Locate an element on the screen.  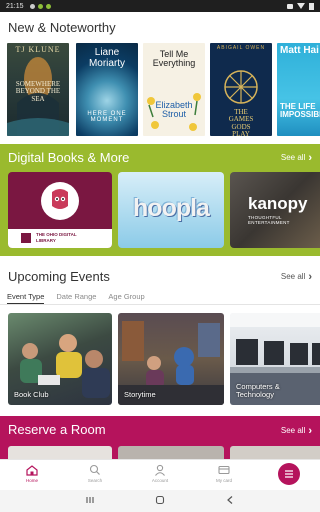
wifi-icon is located at coordinates (301, 6).